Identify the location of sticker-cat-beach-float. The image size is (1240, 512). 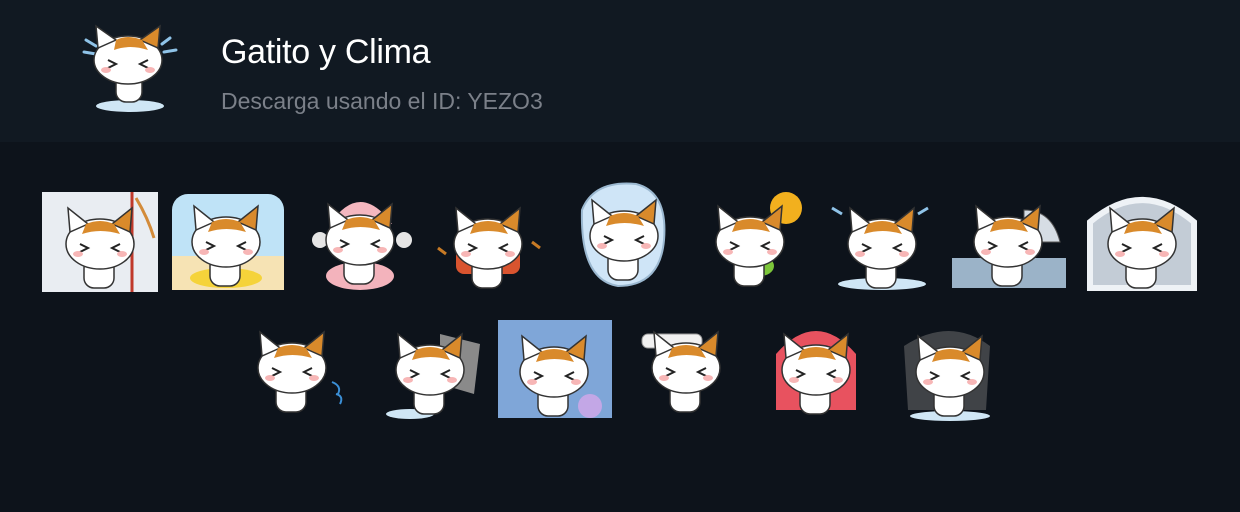
(226, 242).